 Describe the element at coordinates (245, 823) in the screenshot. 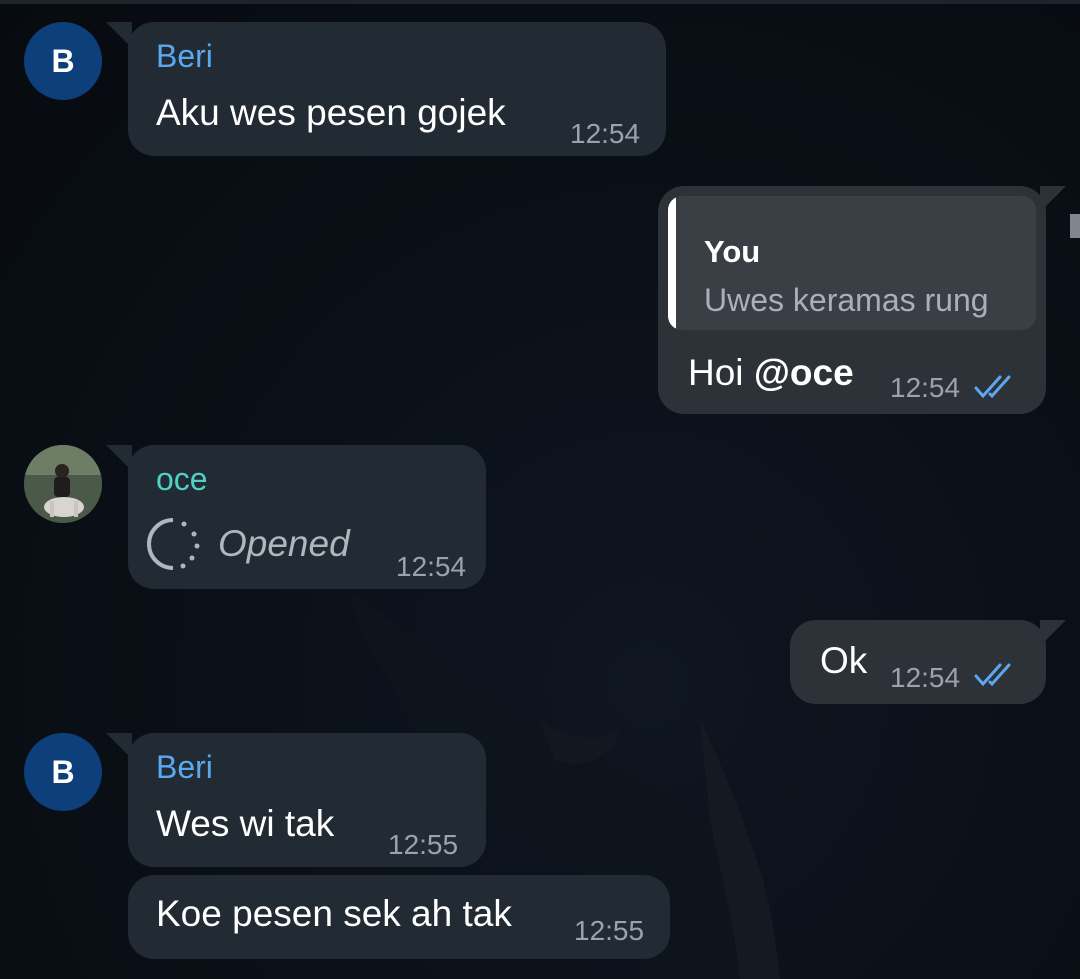

I see `message-text: Wes wi tak` at that location.